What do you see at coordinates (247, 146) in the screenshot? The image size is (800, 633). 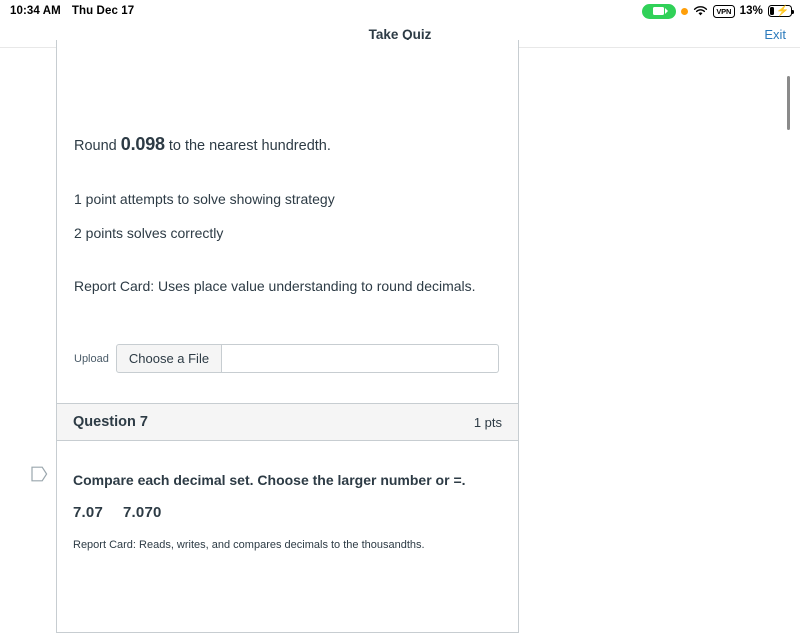 I see `question-6-prompt-suffix: to the nearest hundredth.` at bounding box center [247, 146].